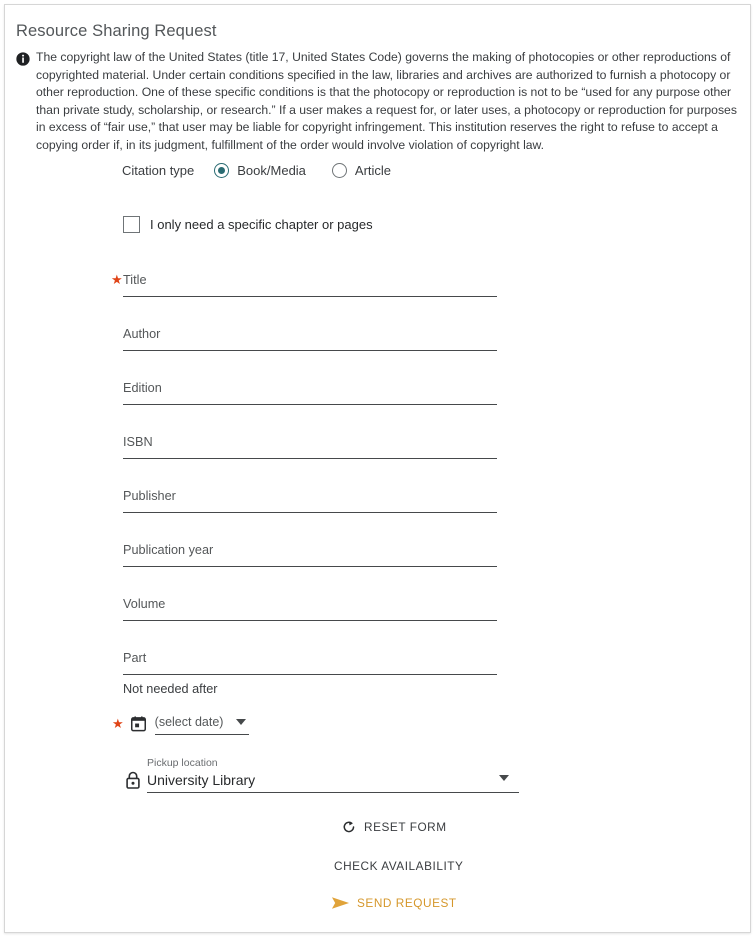 This screenshot has width=755, height=937. I want to click on pickup-location-value: University Library, so click(201, 780).